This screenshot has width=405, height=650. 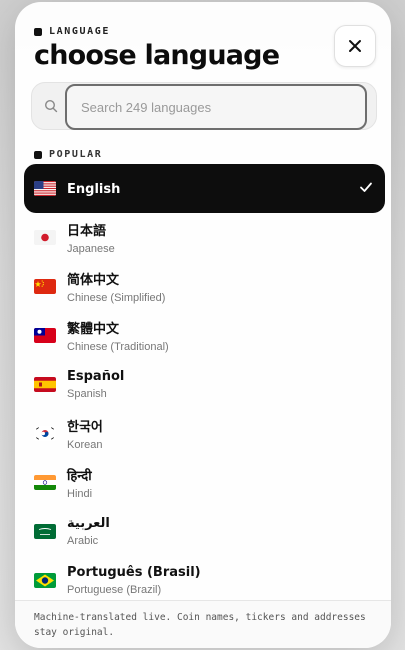 What do you see at coordinates (157, 55) in the screenshot?
I see `modal-title: choose language` at bounding box center [157, 55].